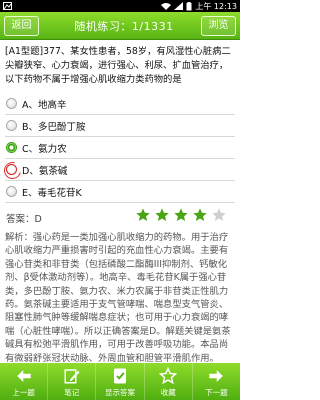 Image resolution: width=320 pixels, height=400 pixels. What do you see at coordinates (120, 104) in the screenshot?
I see `option-a: A、地高辛` at bounding box center [120, 104].